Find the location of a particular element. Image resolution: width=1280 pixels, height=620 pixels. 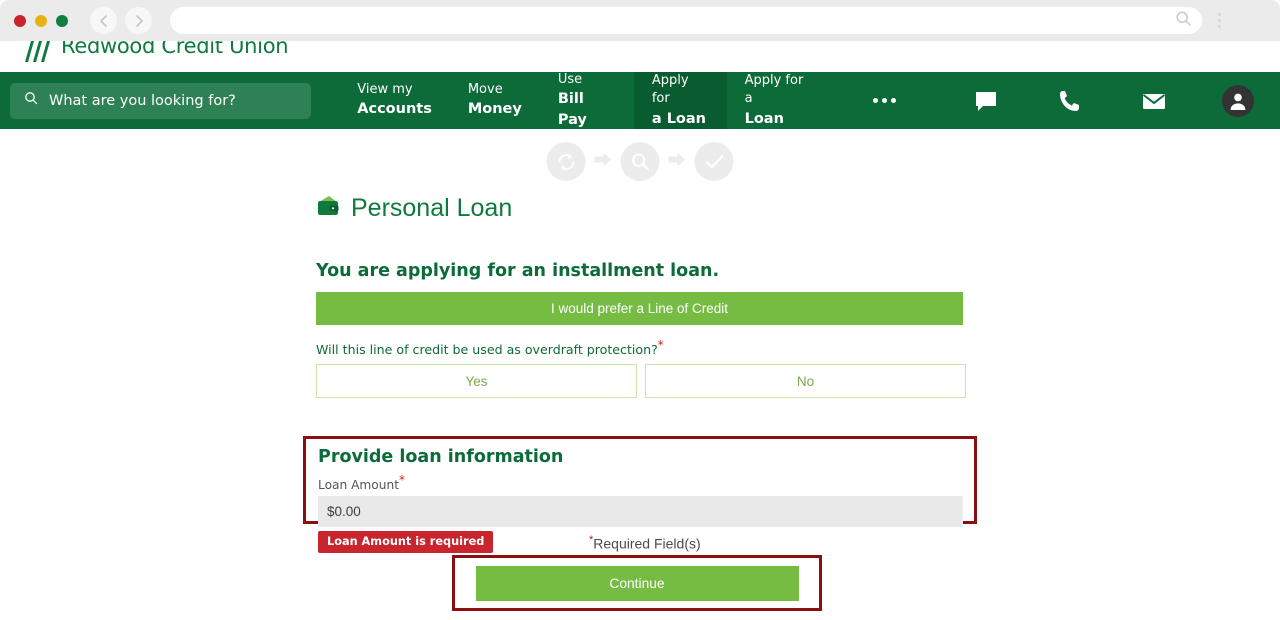

required-fields-note: *Required Field(s) is located at coordinates (645, 543).